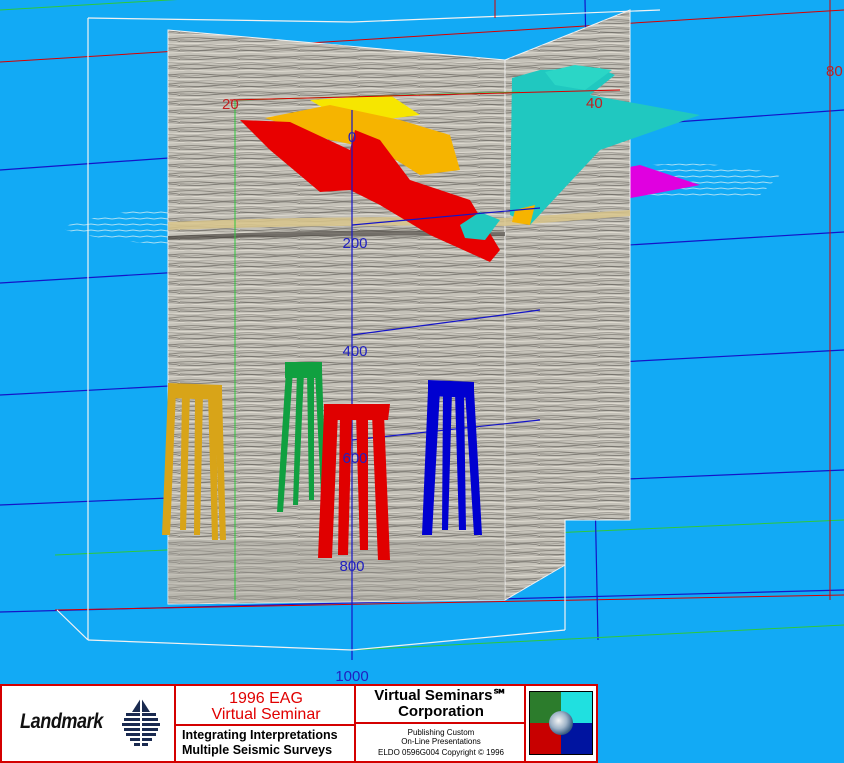  Describe the element at coordinates (230, 104) in the screenshot. I see `trace-label-20: 20` at that location.